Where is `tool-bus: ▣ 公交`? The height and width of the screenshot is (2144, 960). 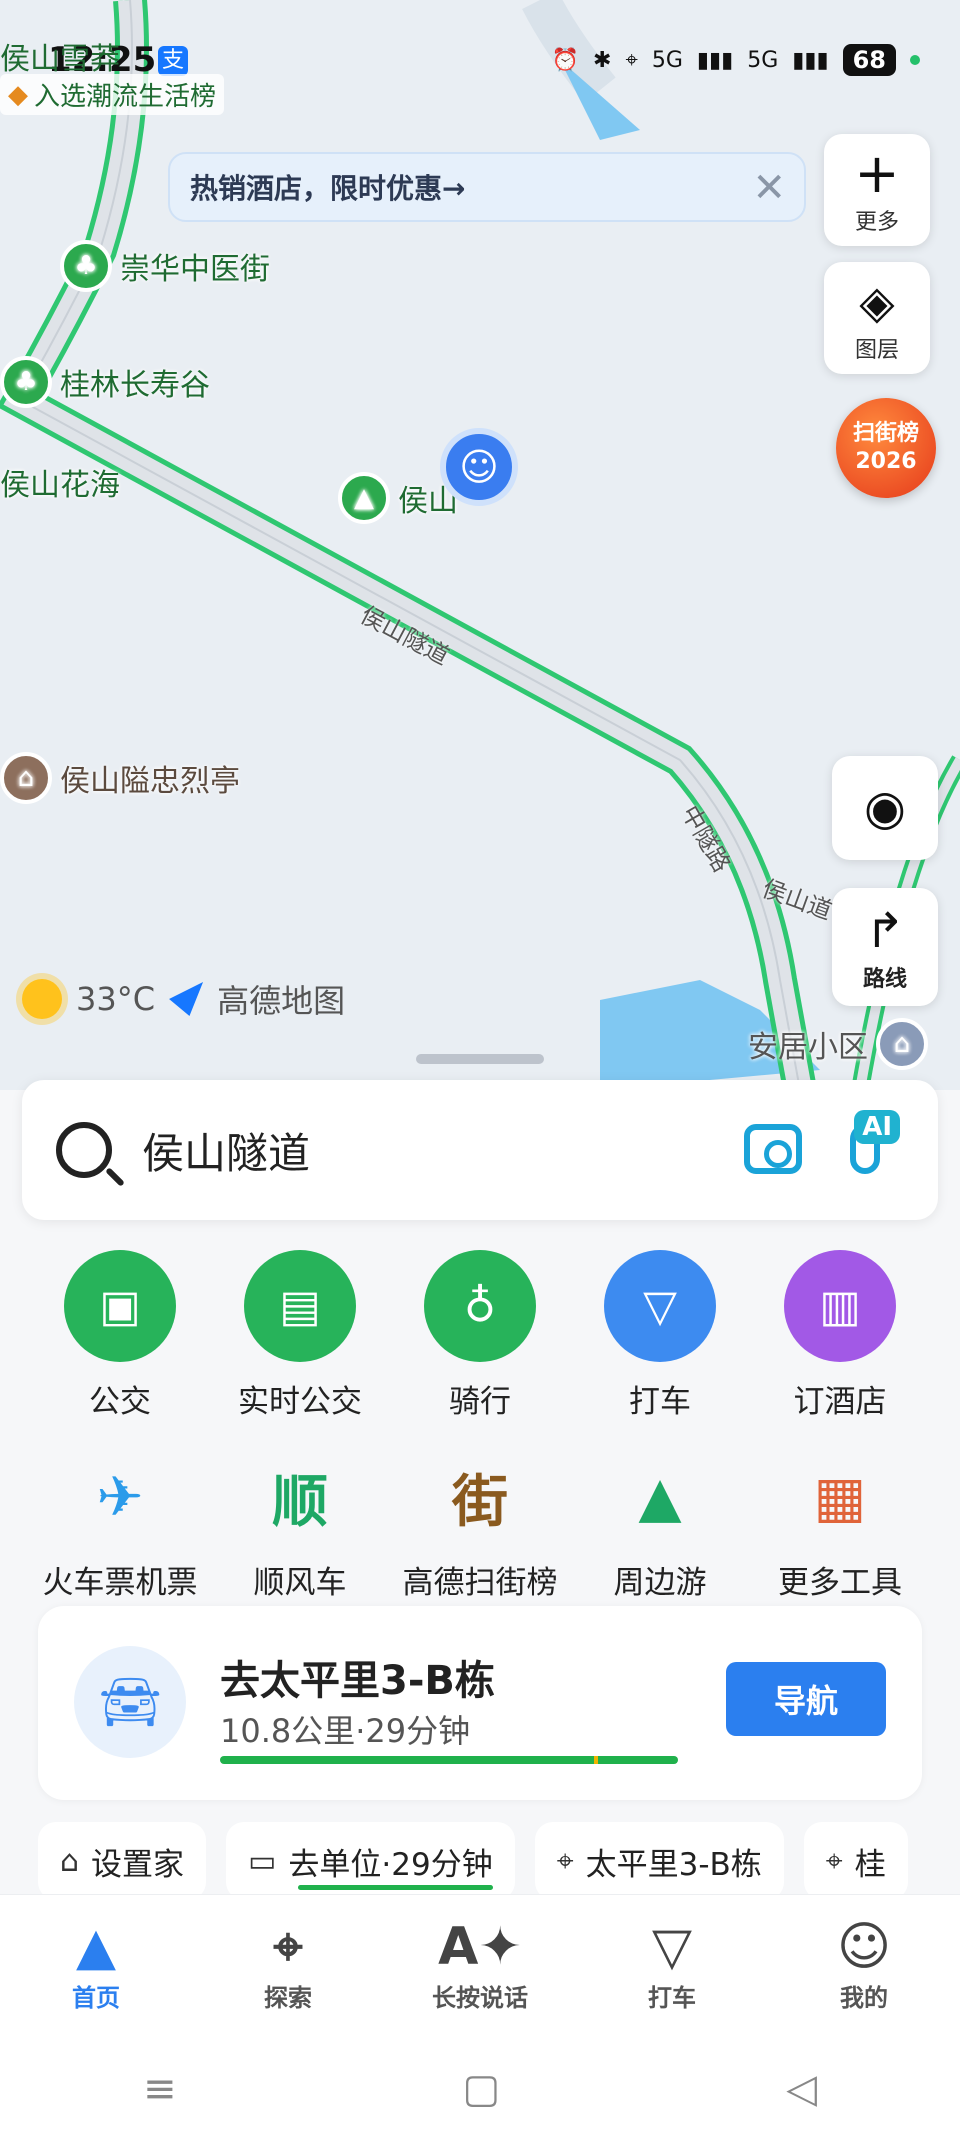 tool-bus: ▣ 公交 is located at coordinates (120, 1335).